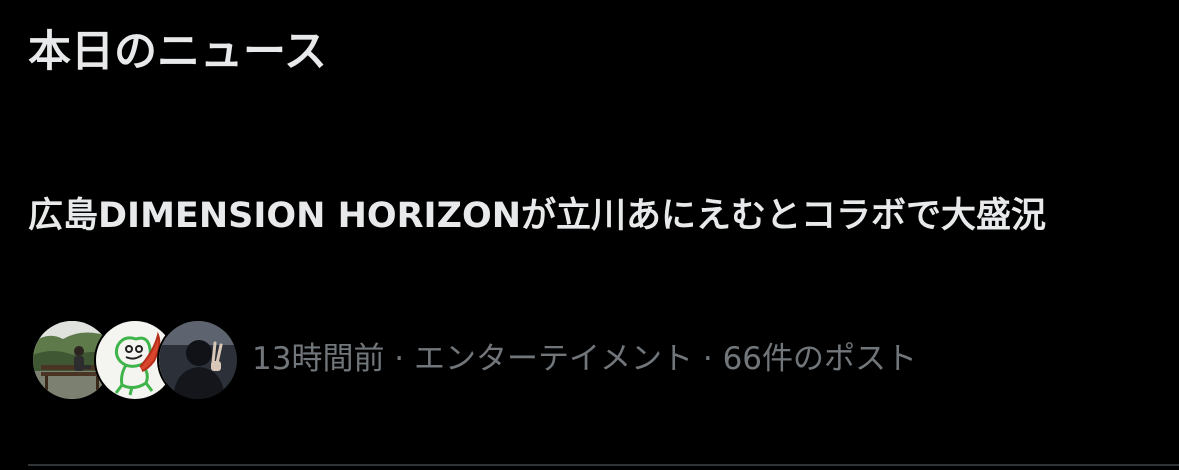  I want to click on meta-post-count: 66件のポスト, so click(820, 359).